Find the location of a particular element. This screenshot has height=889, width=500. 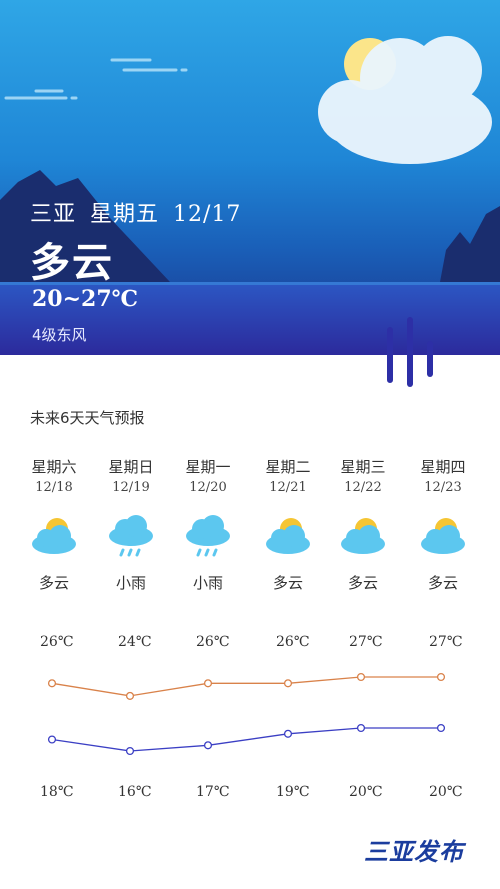

day-date: 12/23 is located at coordinates (443, 487).